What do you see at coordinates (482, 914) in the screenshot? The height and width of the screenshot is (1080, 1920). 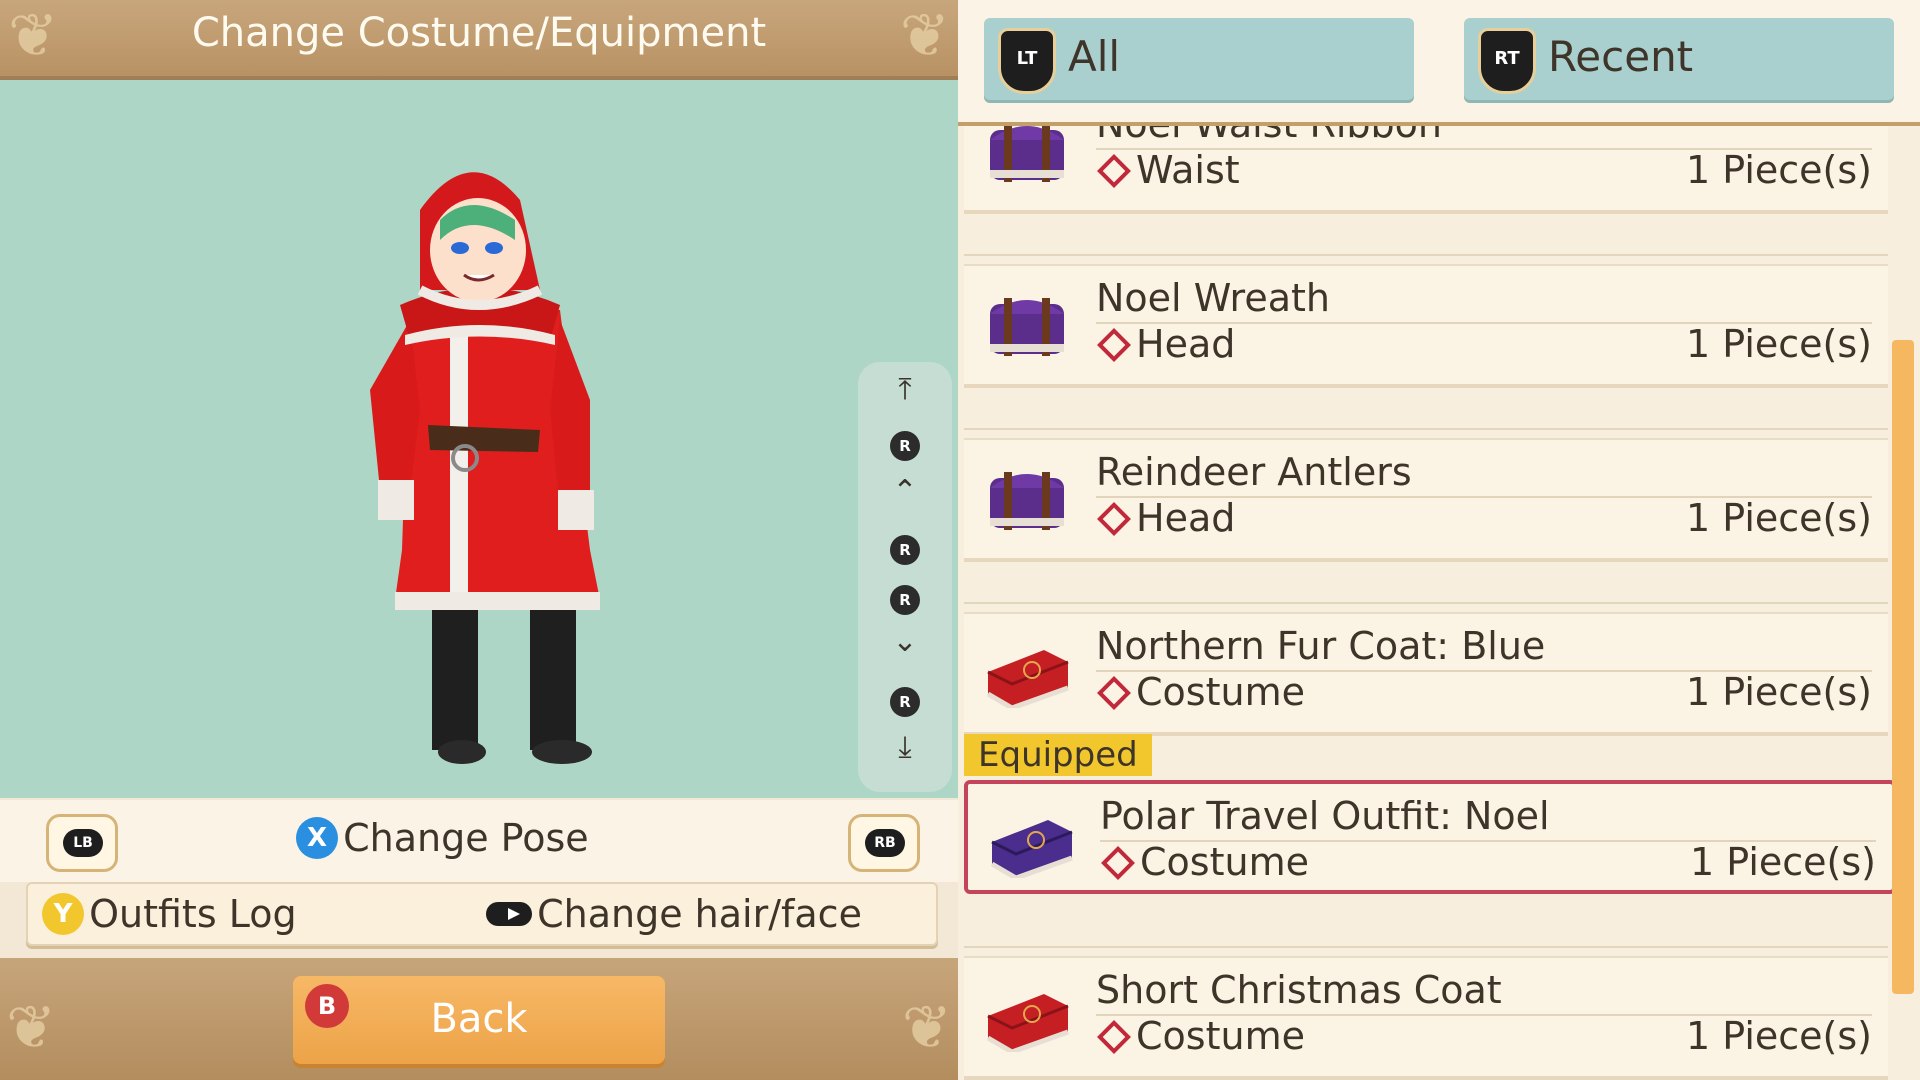 I see `secondary-controls: Y Outfits Log Change hair/face` at bounding box center [482, 914].